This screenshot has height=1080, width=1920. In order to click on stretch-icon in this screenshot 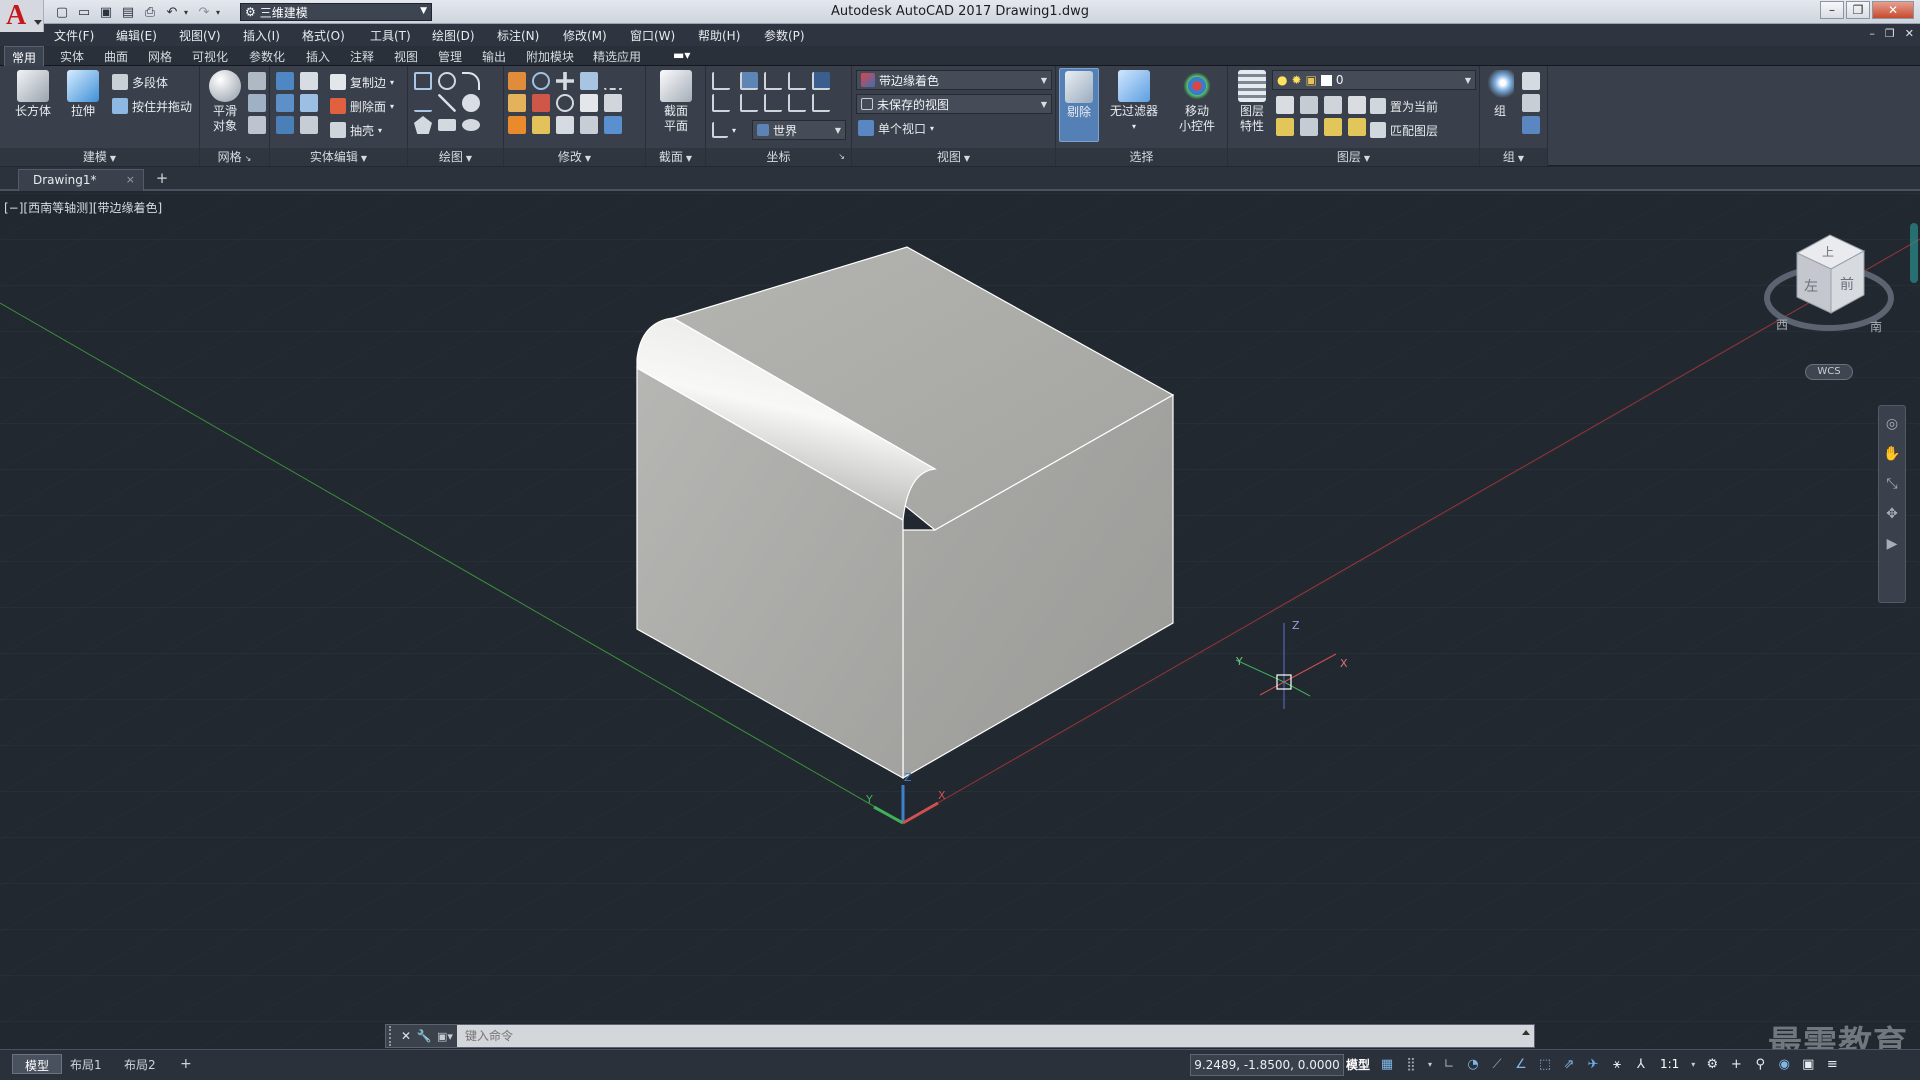, I will do `click(565, 125)`.